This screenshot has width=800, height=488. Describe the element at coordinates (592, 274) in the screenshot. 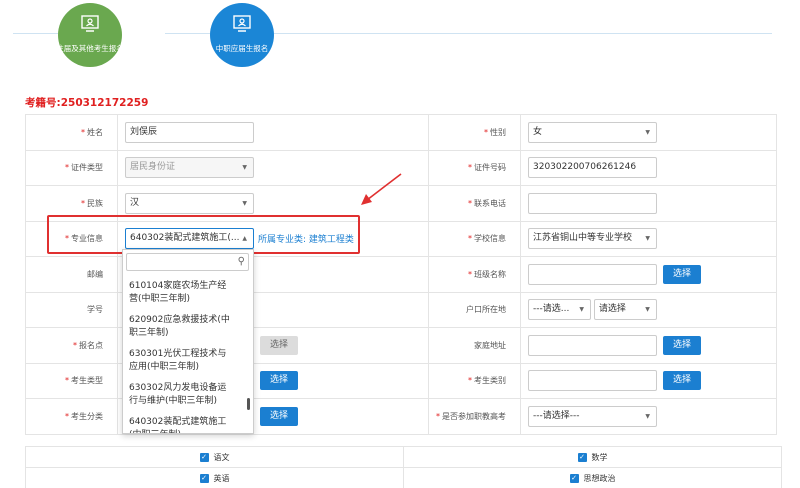

I see `class-name-input` at that location.